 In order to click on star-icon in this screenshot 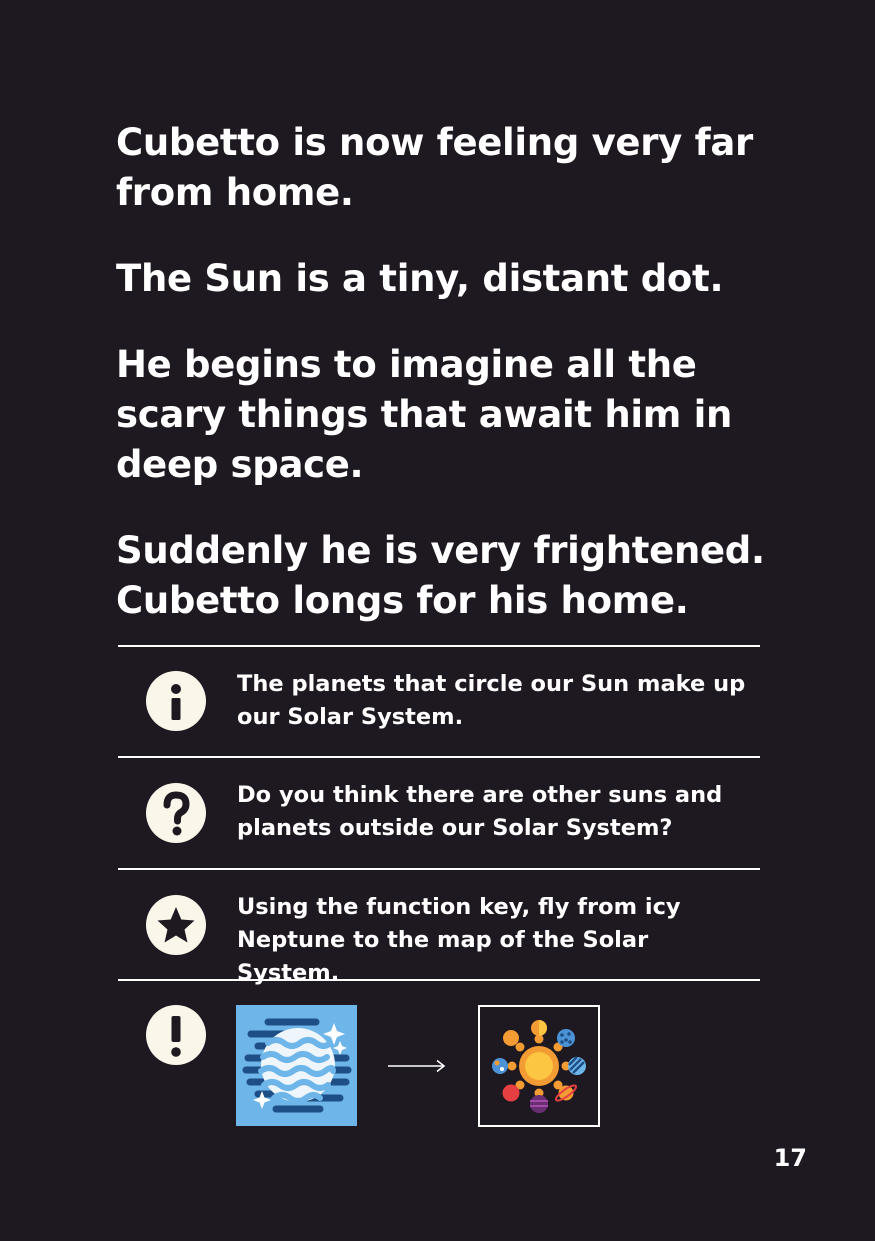, I will do `click(176, 925)`.